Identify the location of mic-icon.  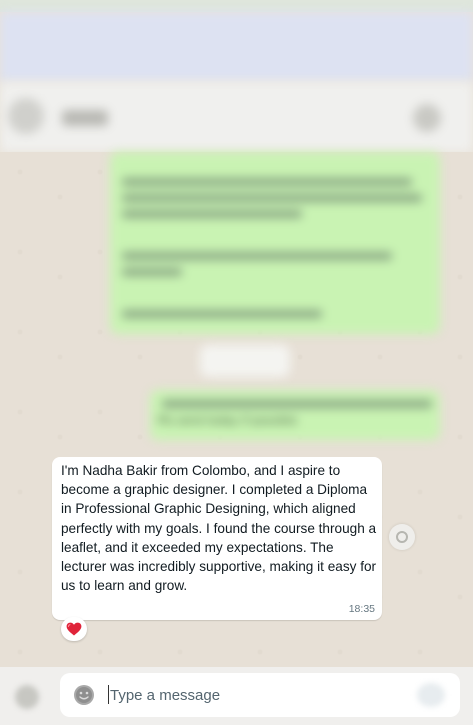
(431, 695).